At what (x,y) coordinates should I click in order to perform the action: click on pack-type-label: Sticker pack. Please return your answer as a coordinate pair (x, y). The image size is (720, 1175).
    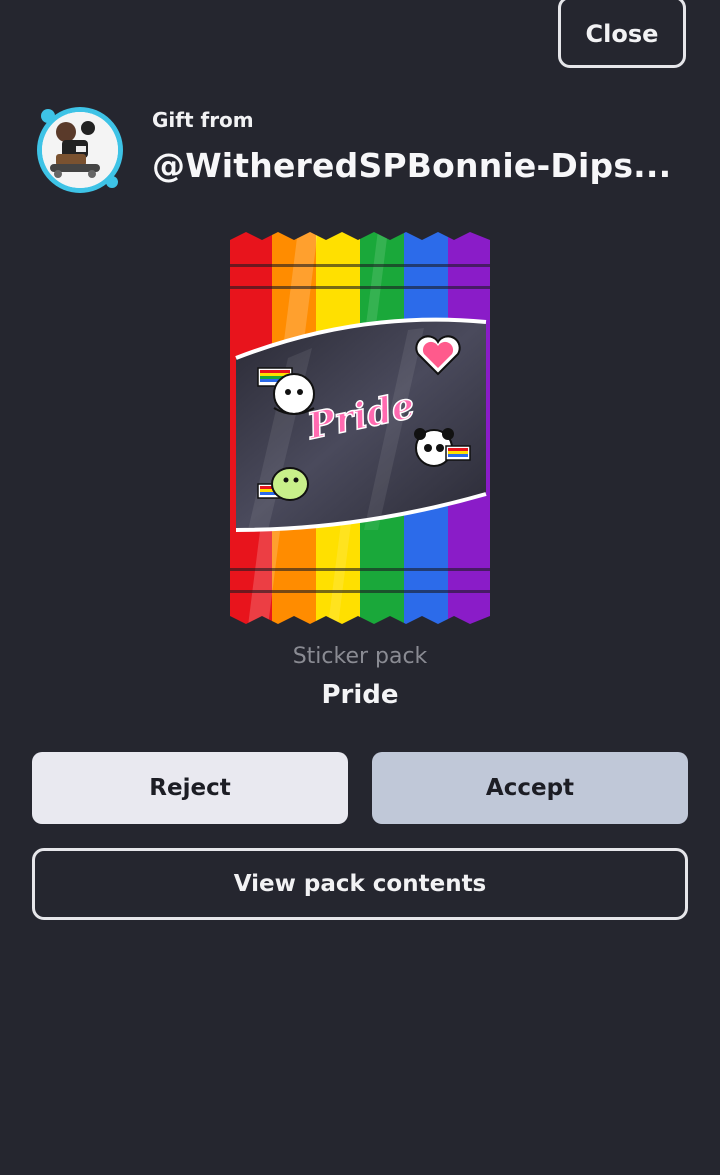
    Looking at the image, I should click on (360, 656).